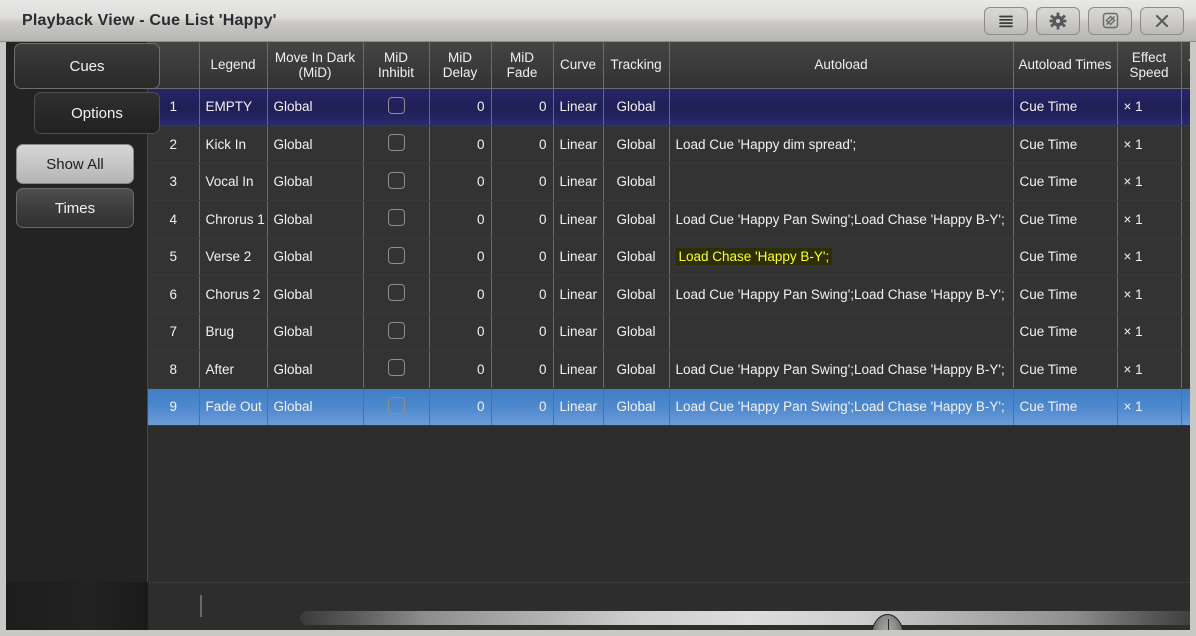 Image resolution: width=1196 pixels, height=636 pixels. I want to click on cell-legend: EMPTY, so click(233, 107).